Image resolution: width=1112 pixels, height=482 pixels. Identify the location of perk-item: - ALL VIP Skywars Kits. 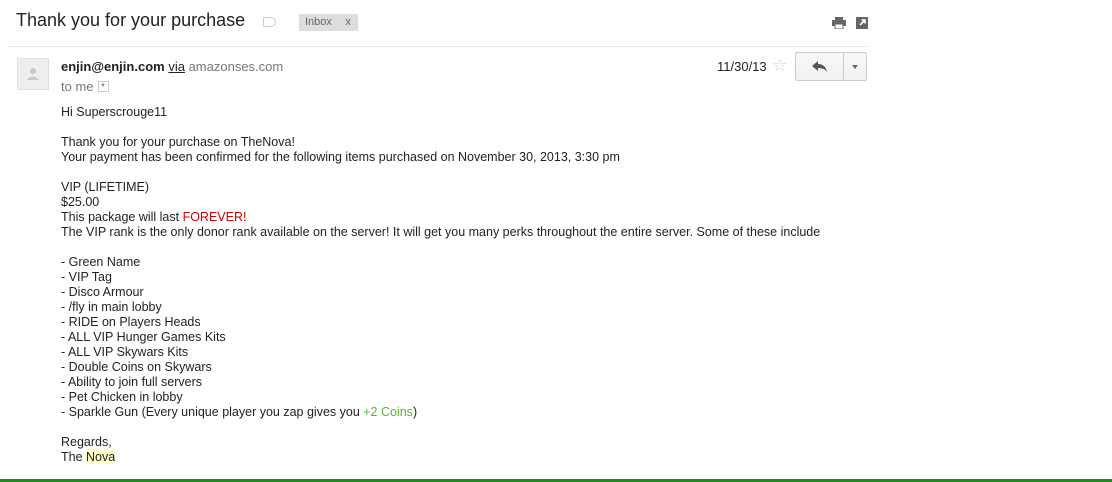
(125, 352).